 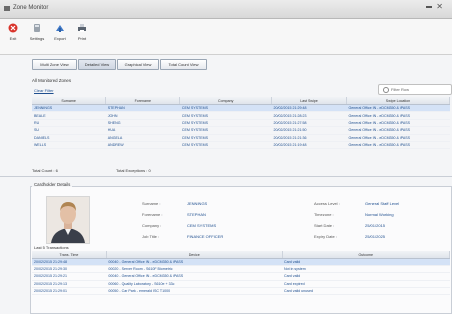 What do you see at coordinates (439, 7) in the screenshot?
I see `close-icon: ✕` at bounding box center [439, 7].